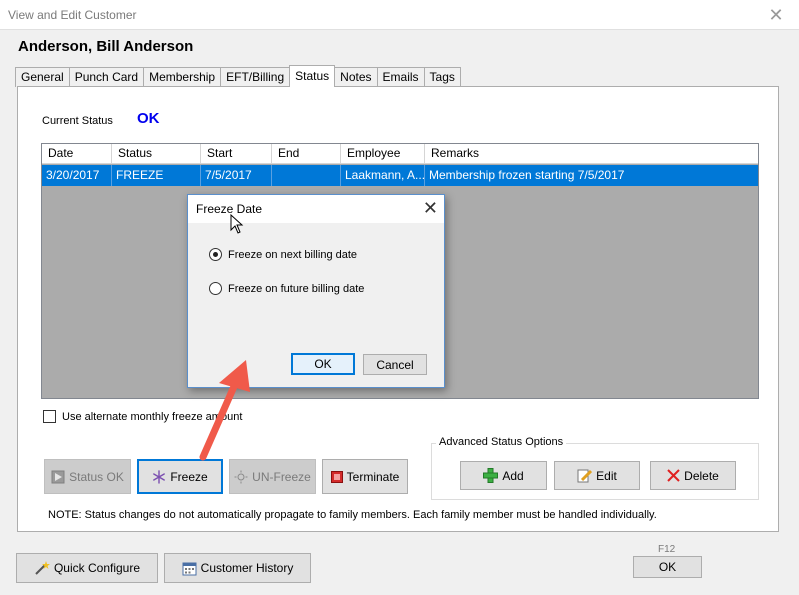 Image resolution: width=799 pixels, height=595 pixels. What do you see at coordinates (281, 476) in the screenshot?
I see `unfreeze-label: UN-Freeze` at bounding box center [281, 476].